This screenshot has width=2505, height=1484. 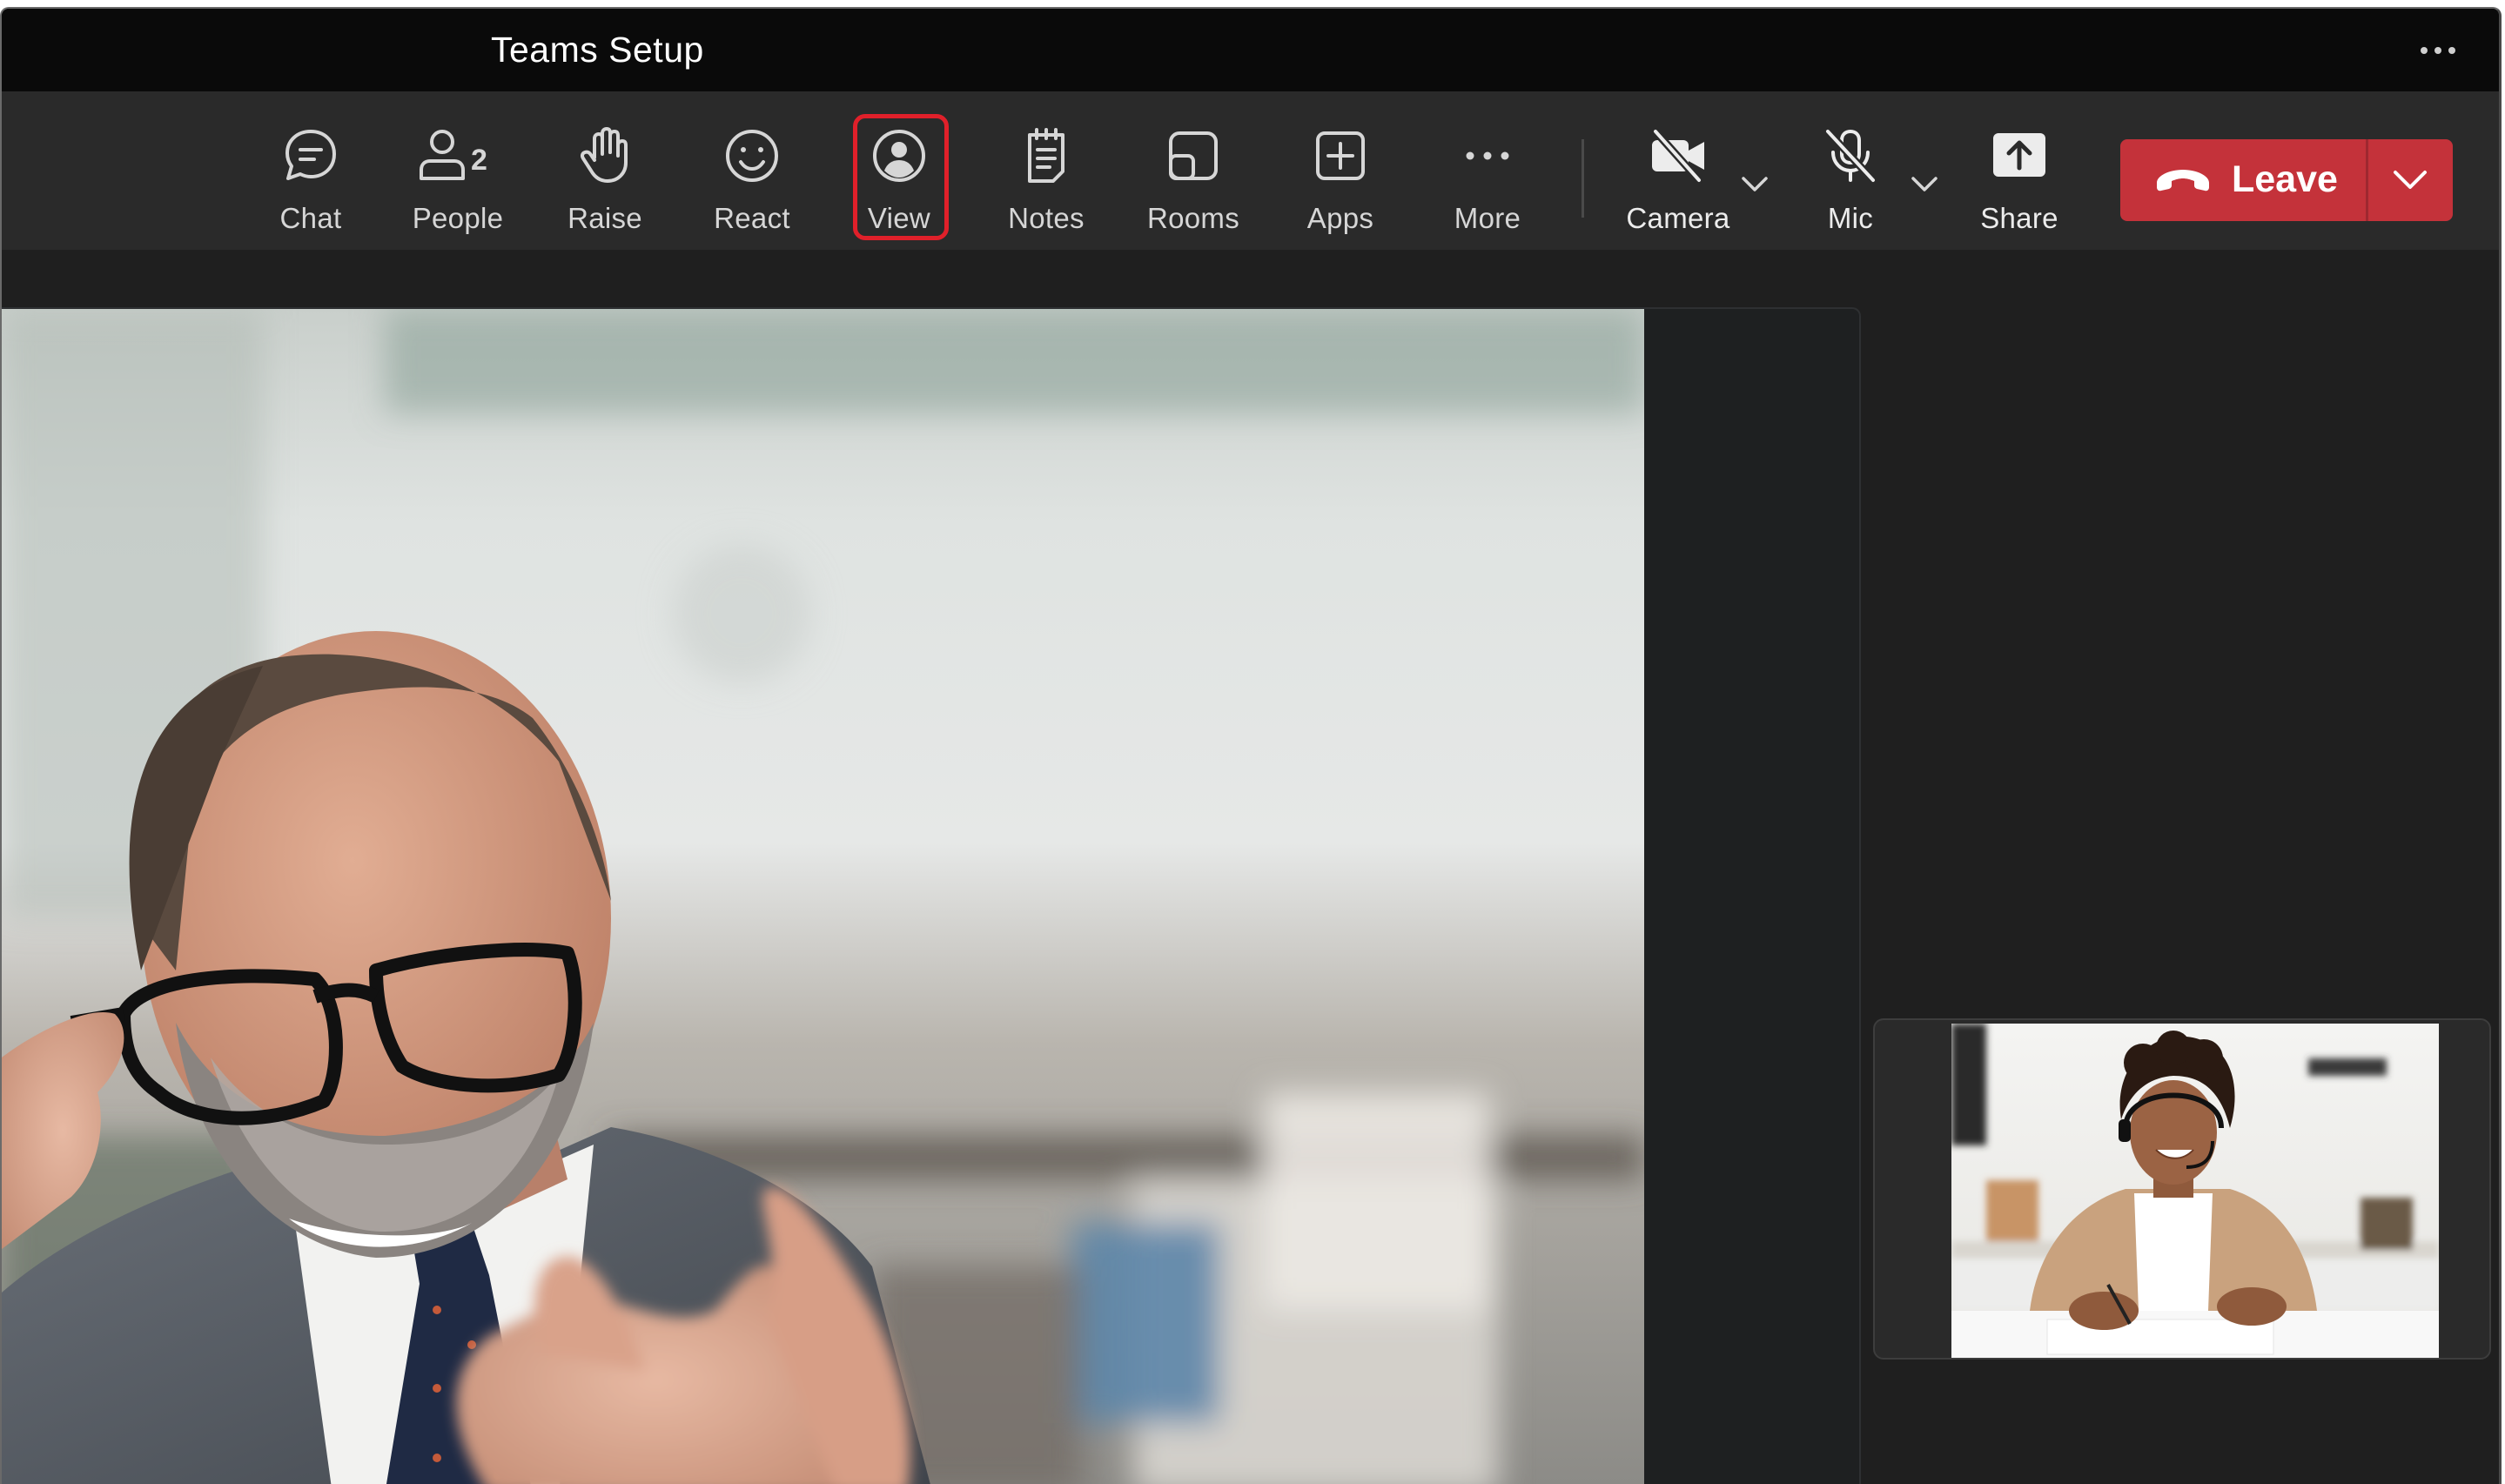 I want to click on leave-button: Leave, so click(x=2243, y=180).